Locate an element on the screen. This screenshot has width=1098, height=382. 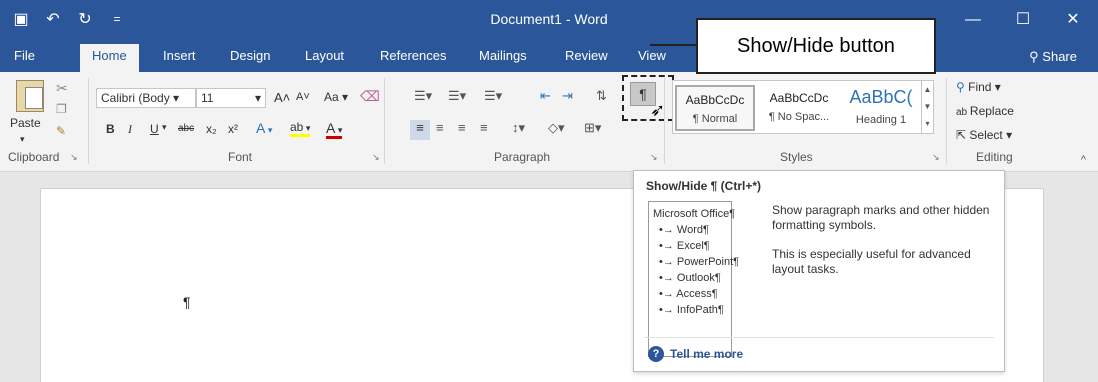
tab-mailings: Mailings is located at coordinates (503, 55).